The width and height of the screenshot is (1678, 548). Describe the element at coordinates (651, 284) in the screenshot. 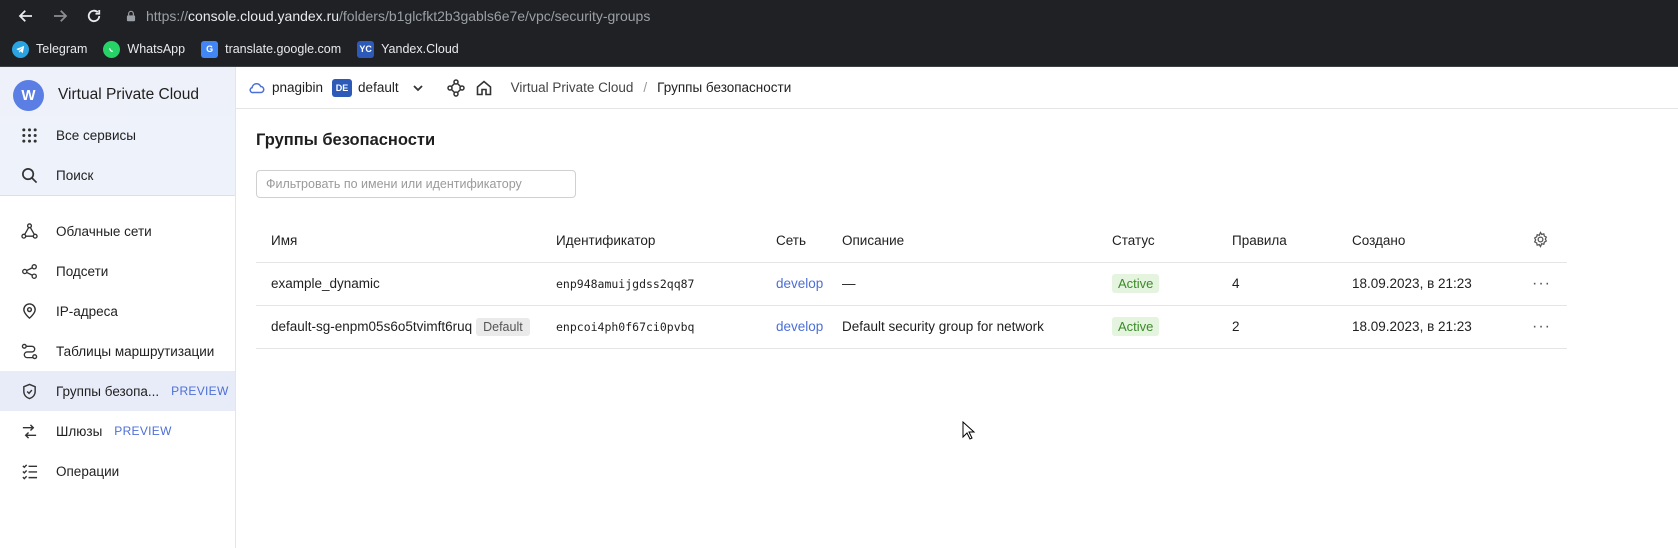

I see `cell-id: enp948amuijgdss2qq87` at that location.